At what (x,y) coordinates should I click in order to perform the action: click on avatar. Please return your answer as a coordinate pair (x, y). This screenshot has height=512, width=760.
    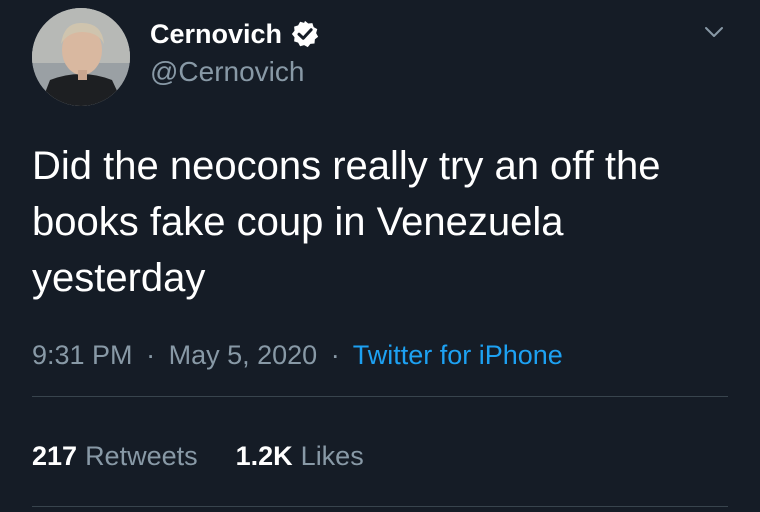
    Looking at the image, I should click on (81, 57).